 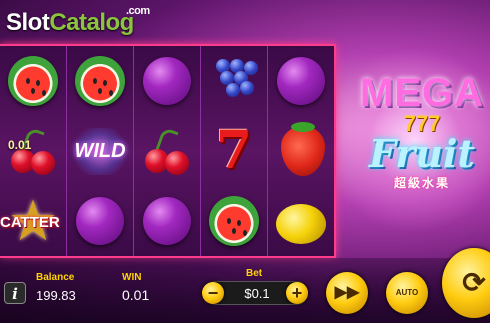 I want to click on win-amount-label: 0.01, so click(x=20, y=145).